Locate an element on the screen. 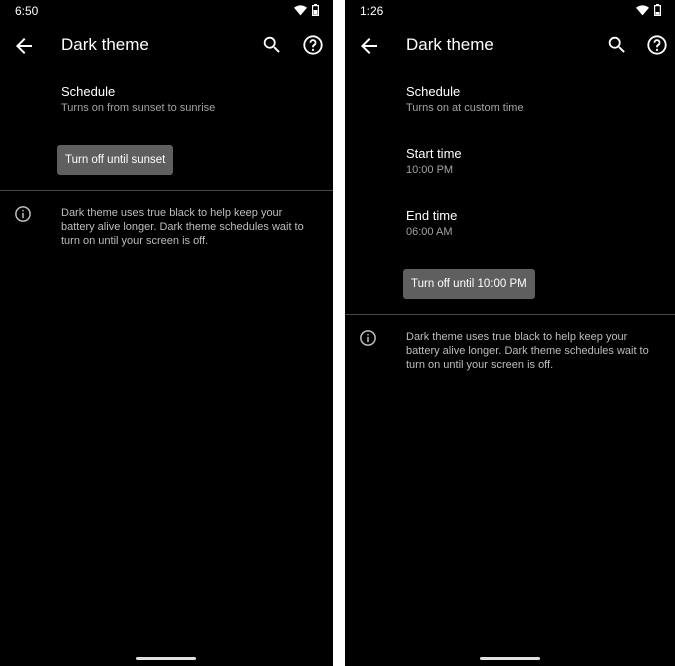 This screenshot has height=666, width=675. status-bar: 1:26 is located at coordinates (510, 11).